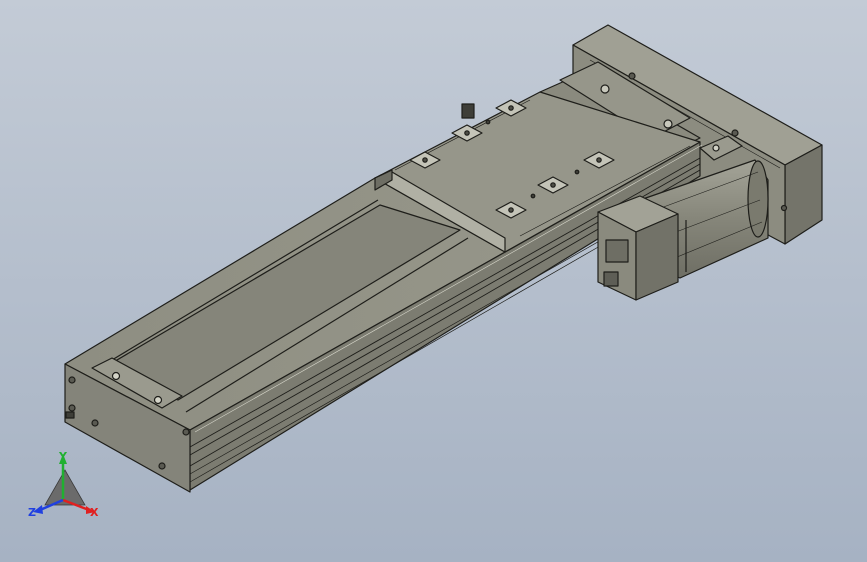  I want to click on z-axis-label: Z, so click(32, 512).